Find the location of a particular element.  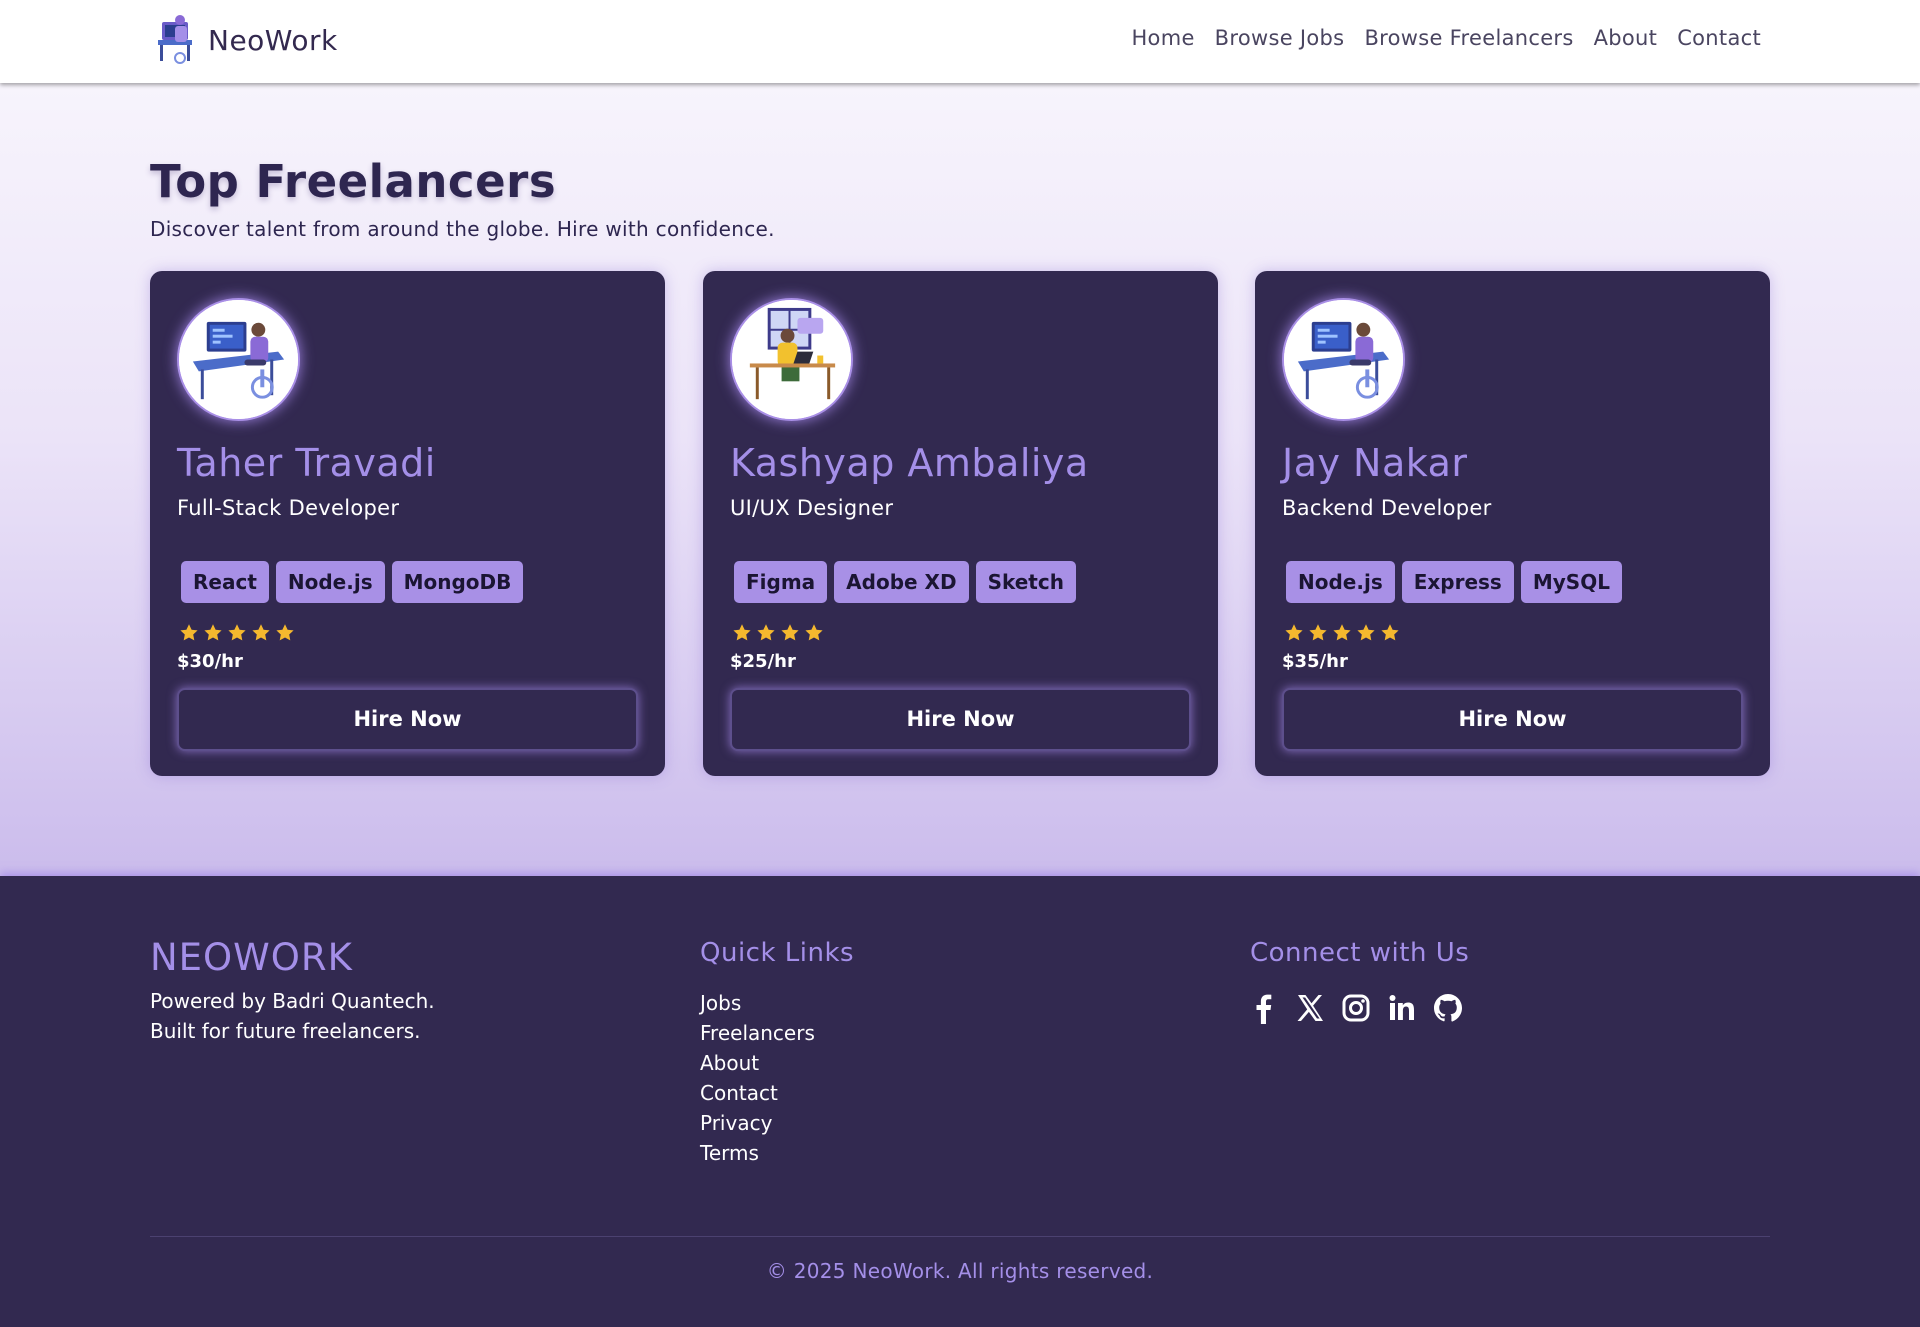

nav-browse-jobs: Browse Jobs is located at coordinates (1280, 38).